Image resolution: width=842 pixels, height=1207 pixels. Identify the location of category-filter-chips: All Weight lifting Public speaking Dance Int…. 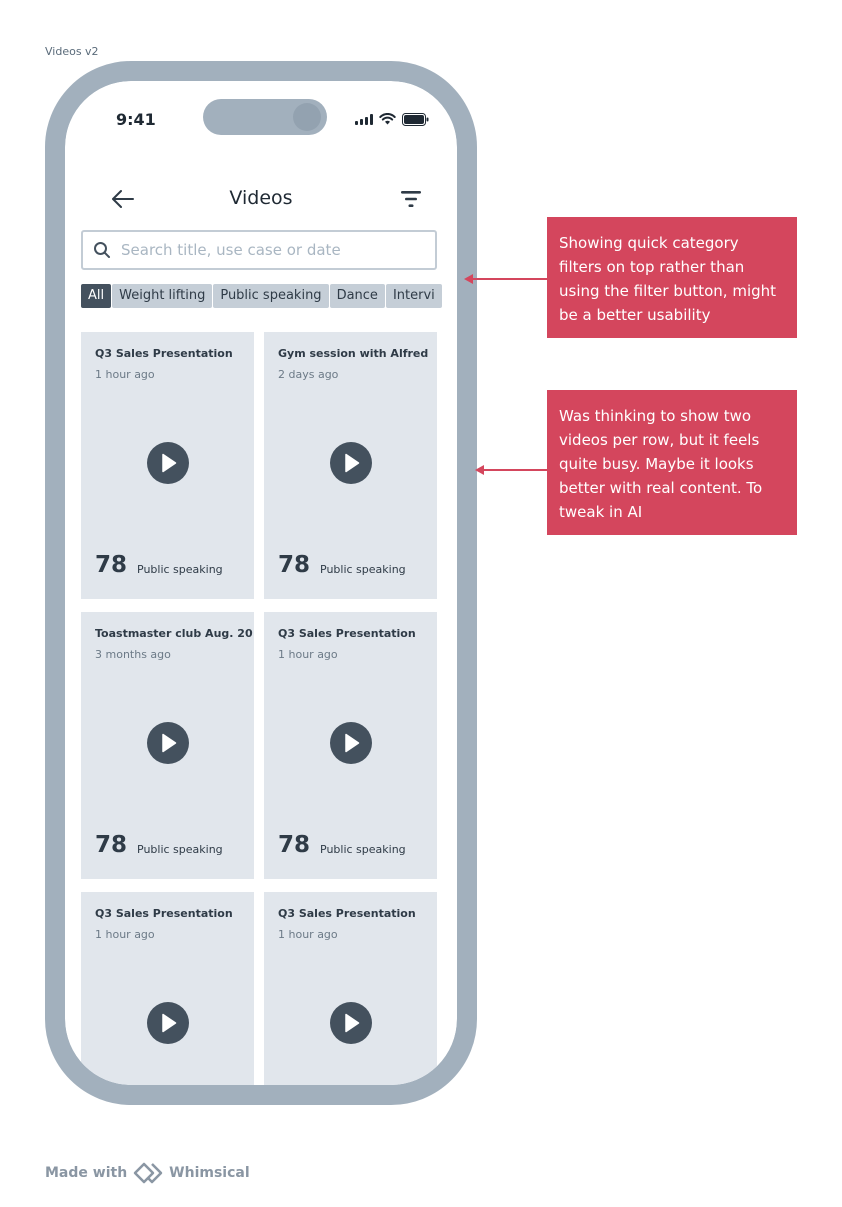
(269, 297).